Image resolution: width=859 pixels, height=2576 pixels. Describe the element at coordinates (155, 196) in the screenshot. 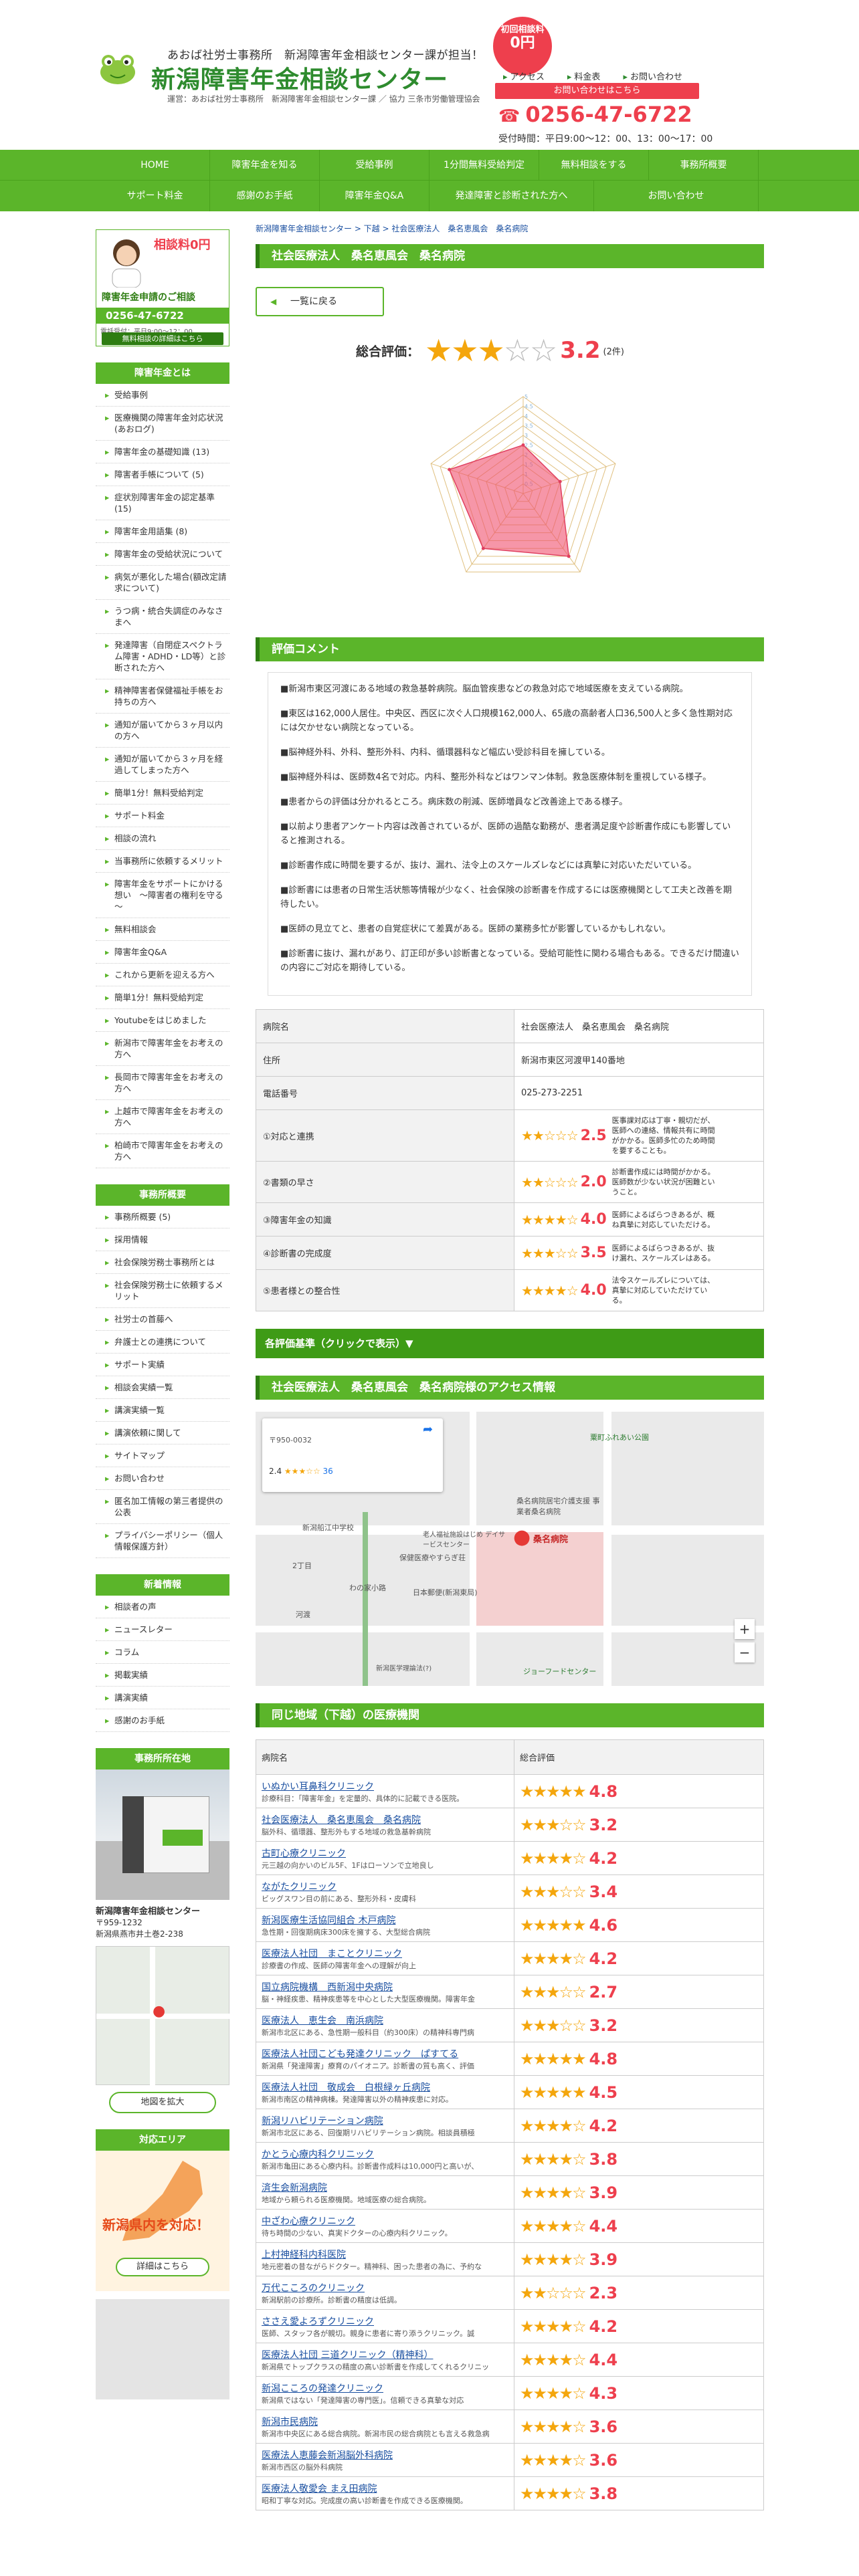

I see `gnav-support-fees: サポート料金` at that location.